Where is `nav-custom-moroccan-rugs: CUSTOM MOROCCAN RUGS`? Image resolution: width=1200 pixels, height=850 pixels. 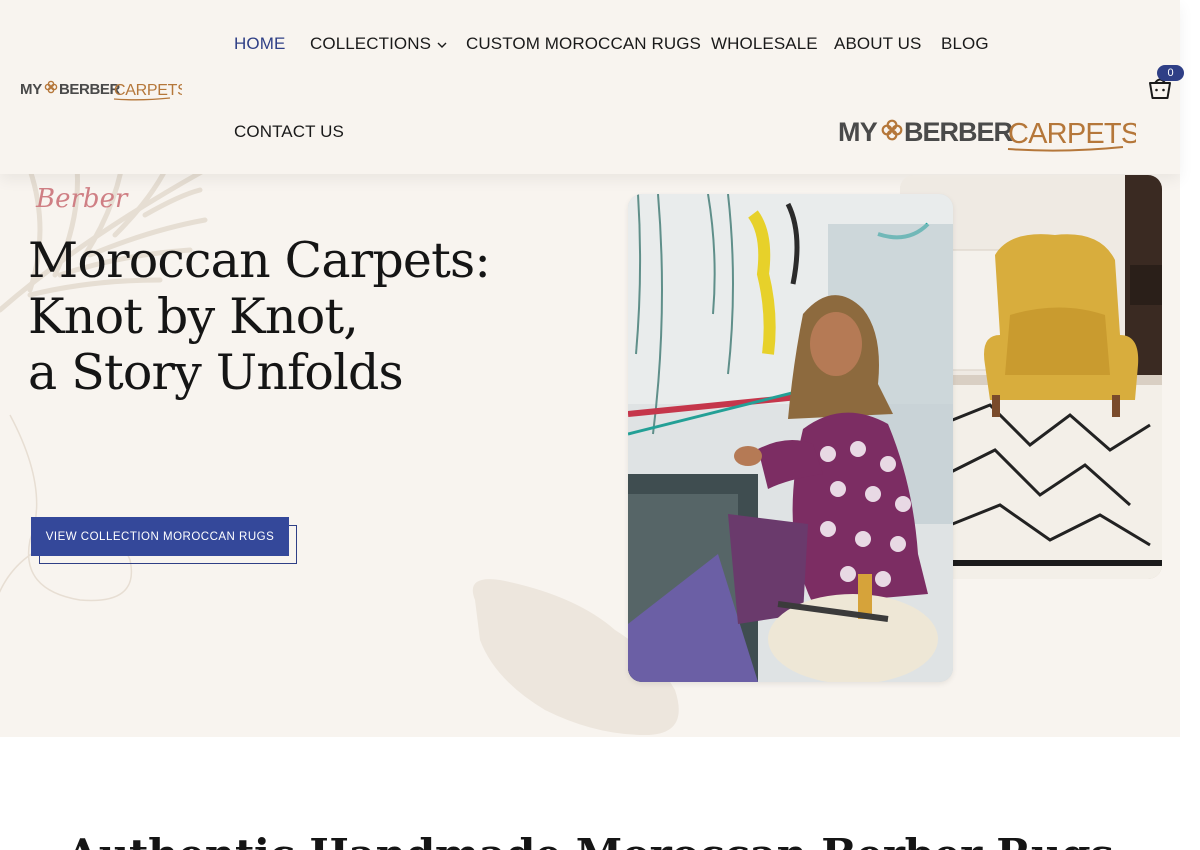
nav-custom-moroccan-rugs: CUSTOM MOROCCAN RUGS is located at coordinates (583, 44).